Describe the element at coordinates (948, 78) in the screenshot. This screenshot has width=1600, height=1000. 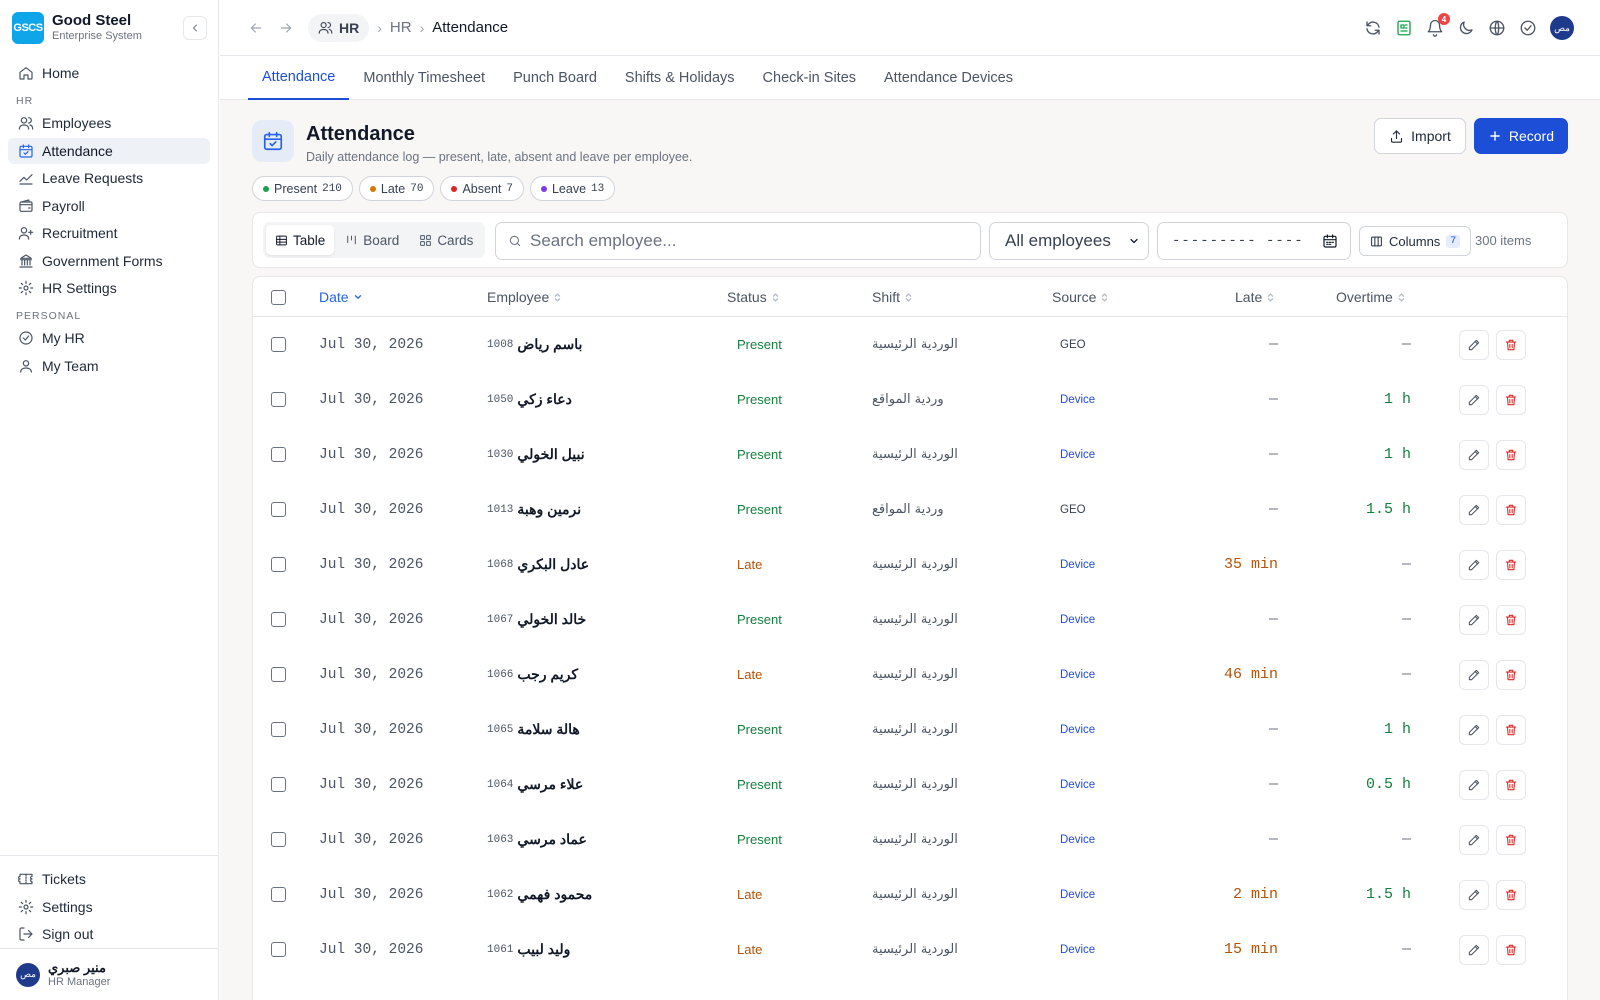
I see `tab-attendance-devices: Attendance Devices` at that location.